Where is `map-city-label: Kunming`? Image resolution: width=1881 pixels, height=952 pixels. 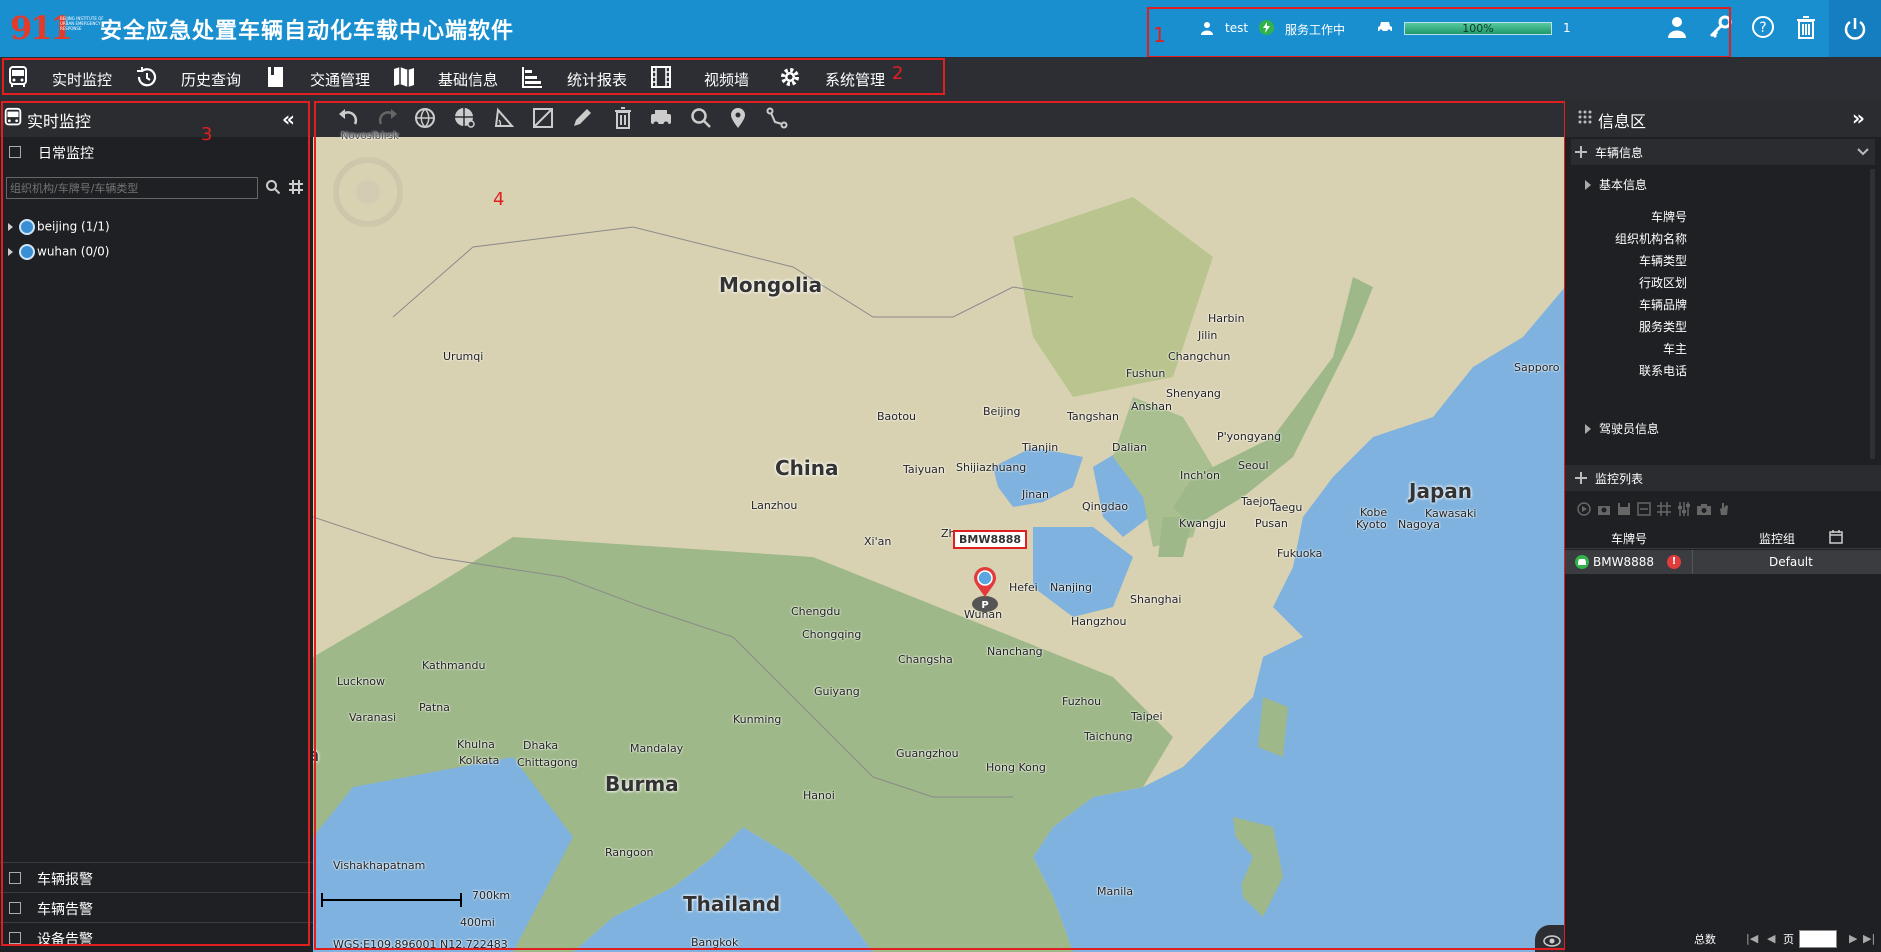
map-city-label: Kunming is located at coordinates (757, 719).